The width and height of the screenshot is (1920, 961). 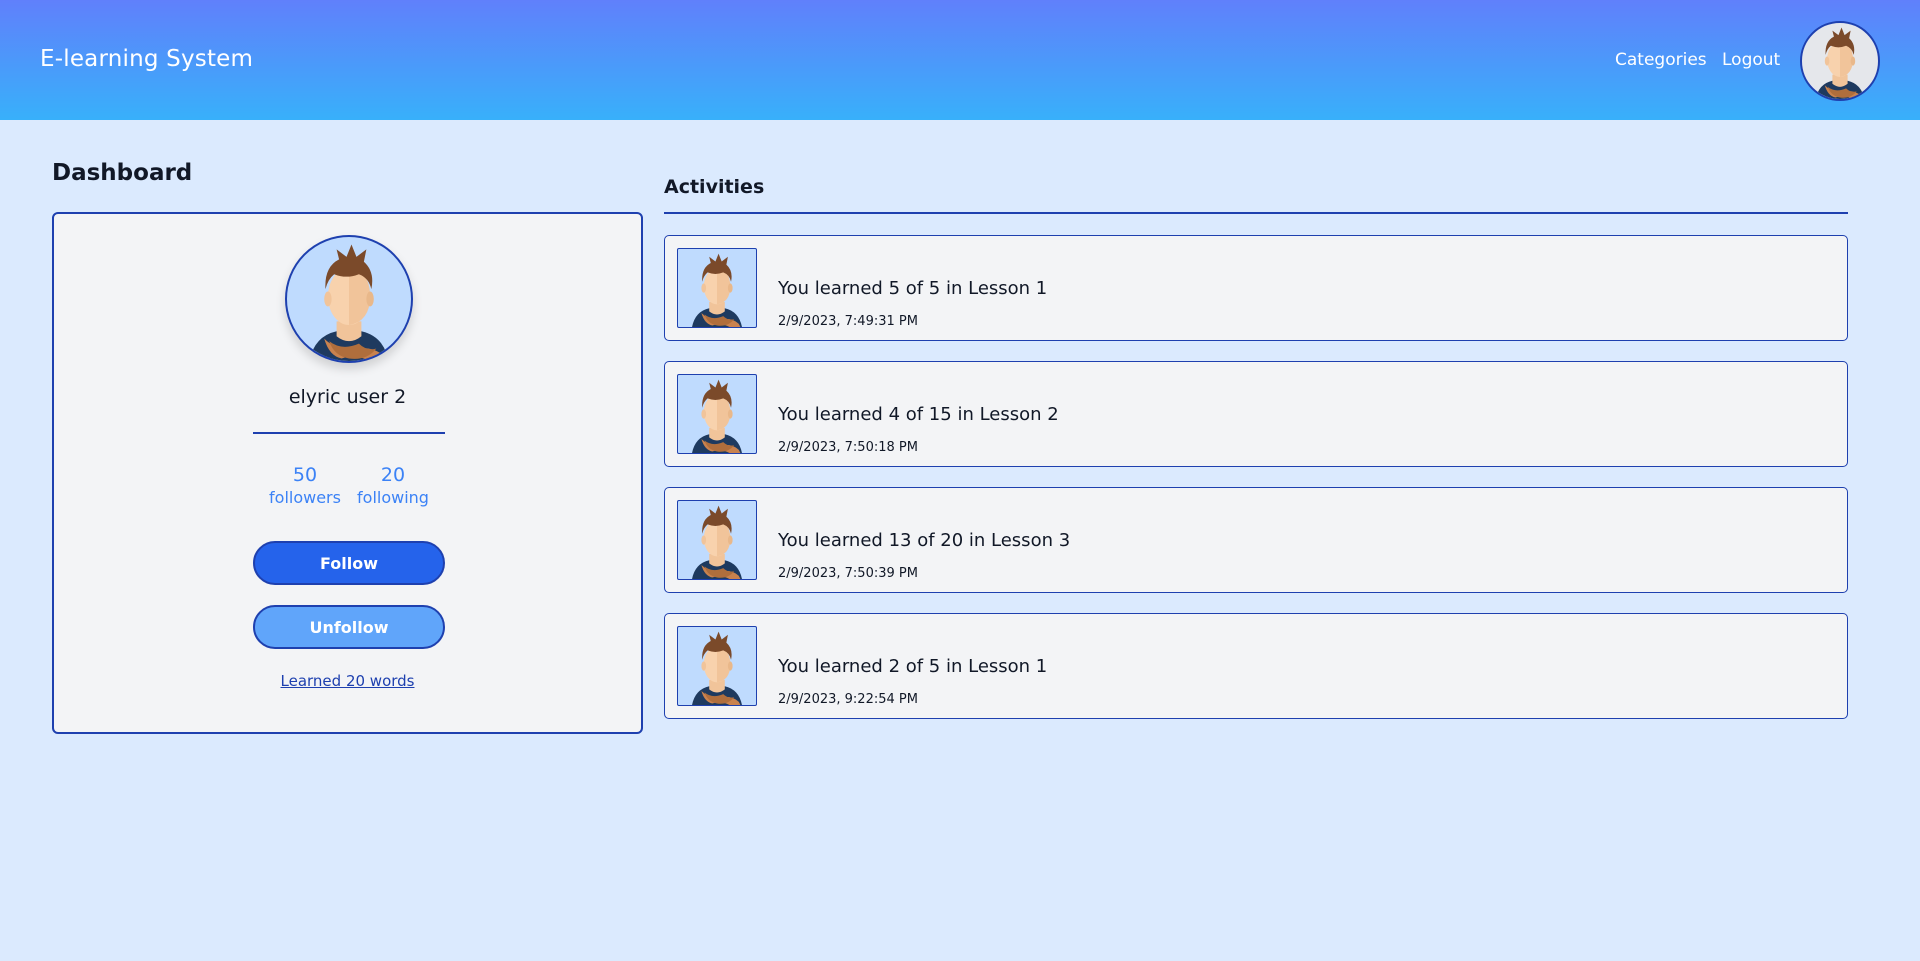 I want to click on activities-divider, so click(x=1256, y=213).